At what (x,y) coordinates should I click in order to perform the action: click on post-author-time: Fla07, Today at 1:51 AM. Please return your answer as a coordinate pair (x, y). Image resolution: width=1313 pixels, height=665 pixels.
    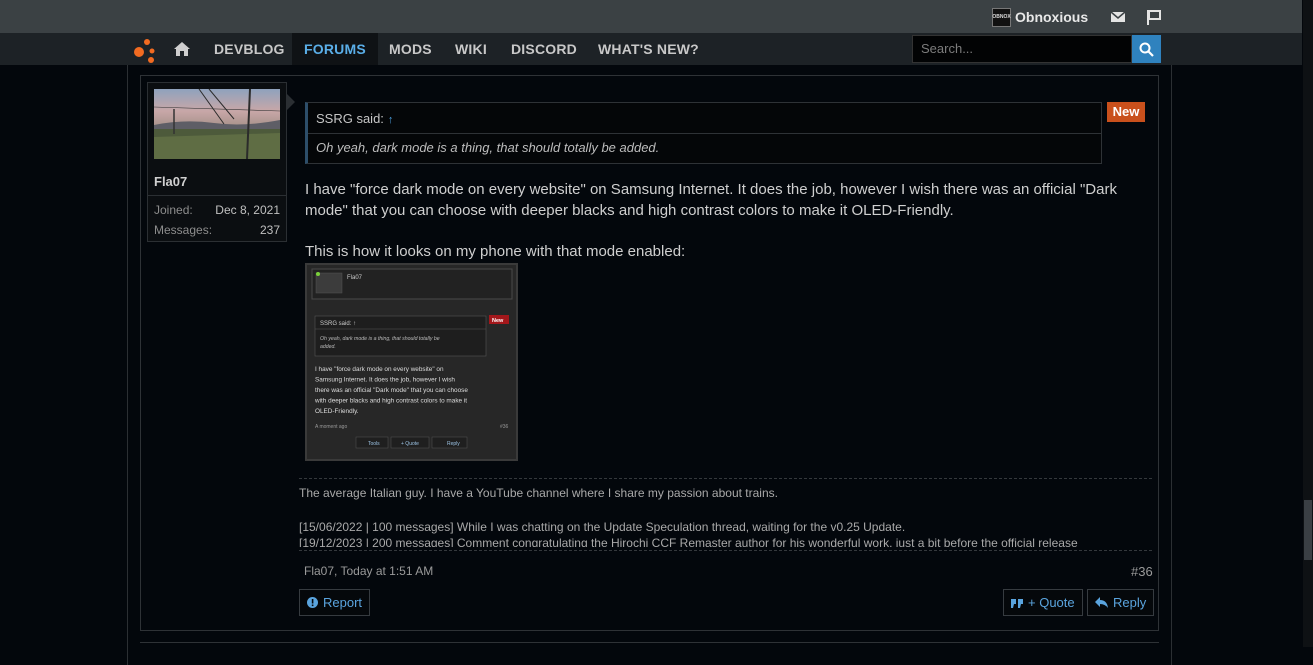
    Looking at the image, I should click on (368, 571).